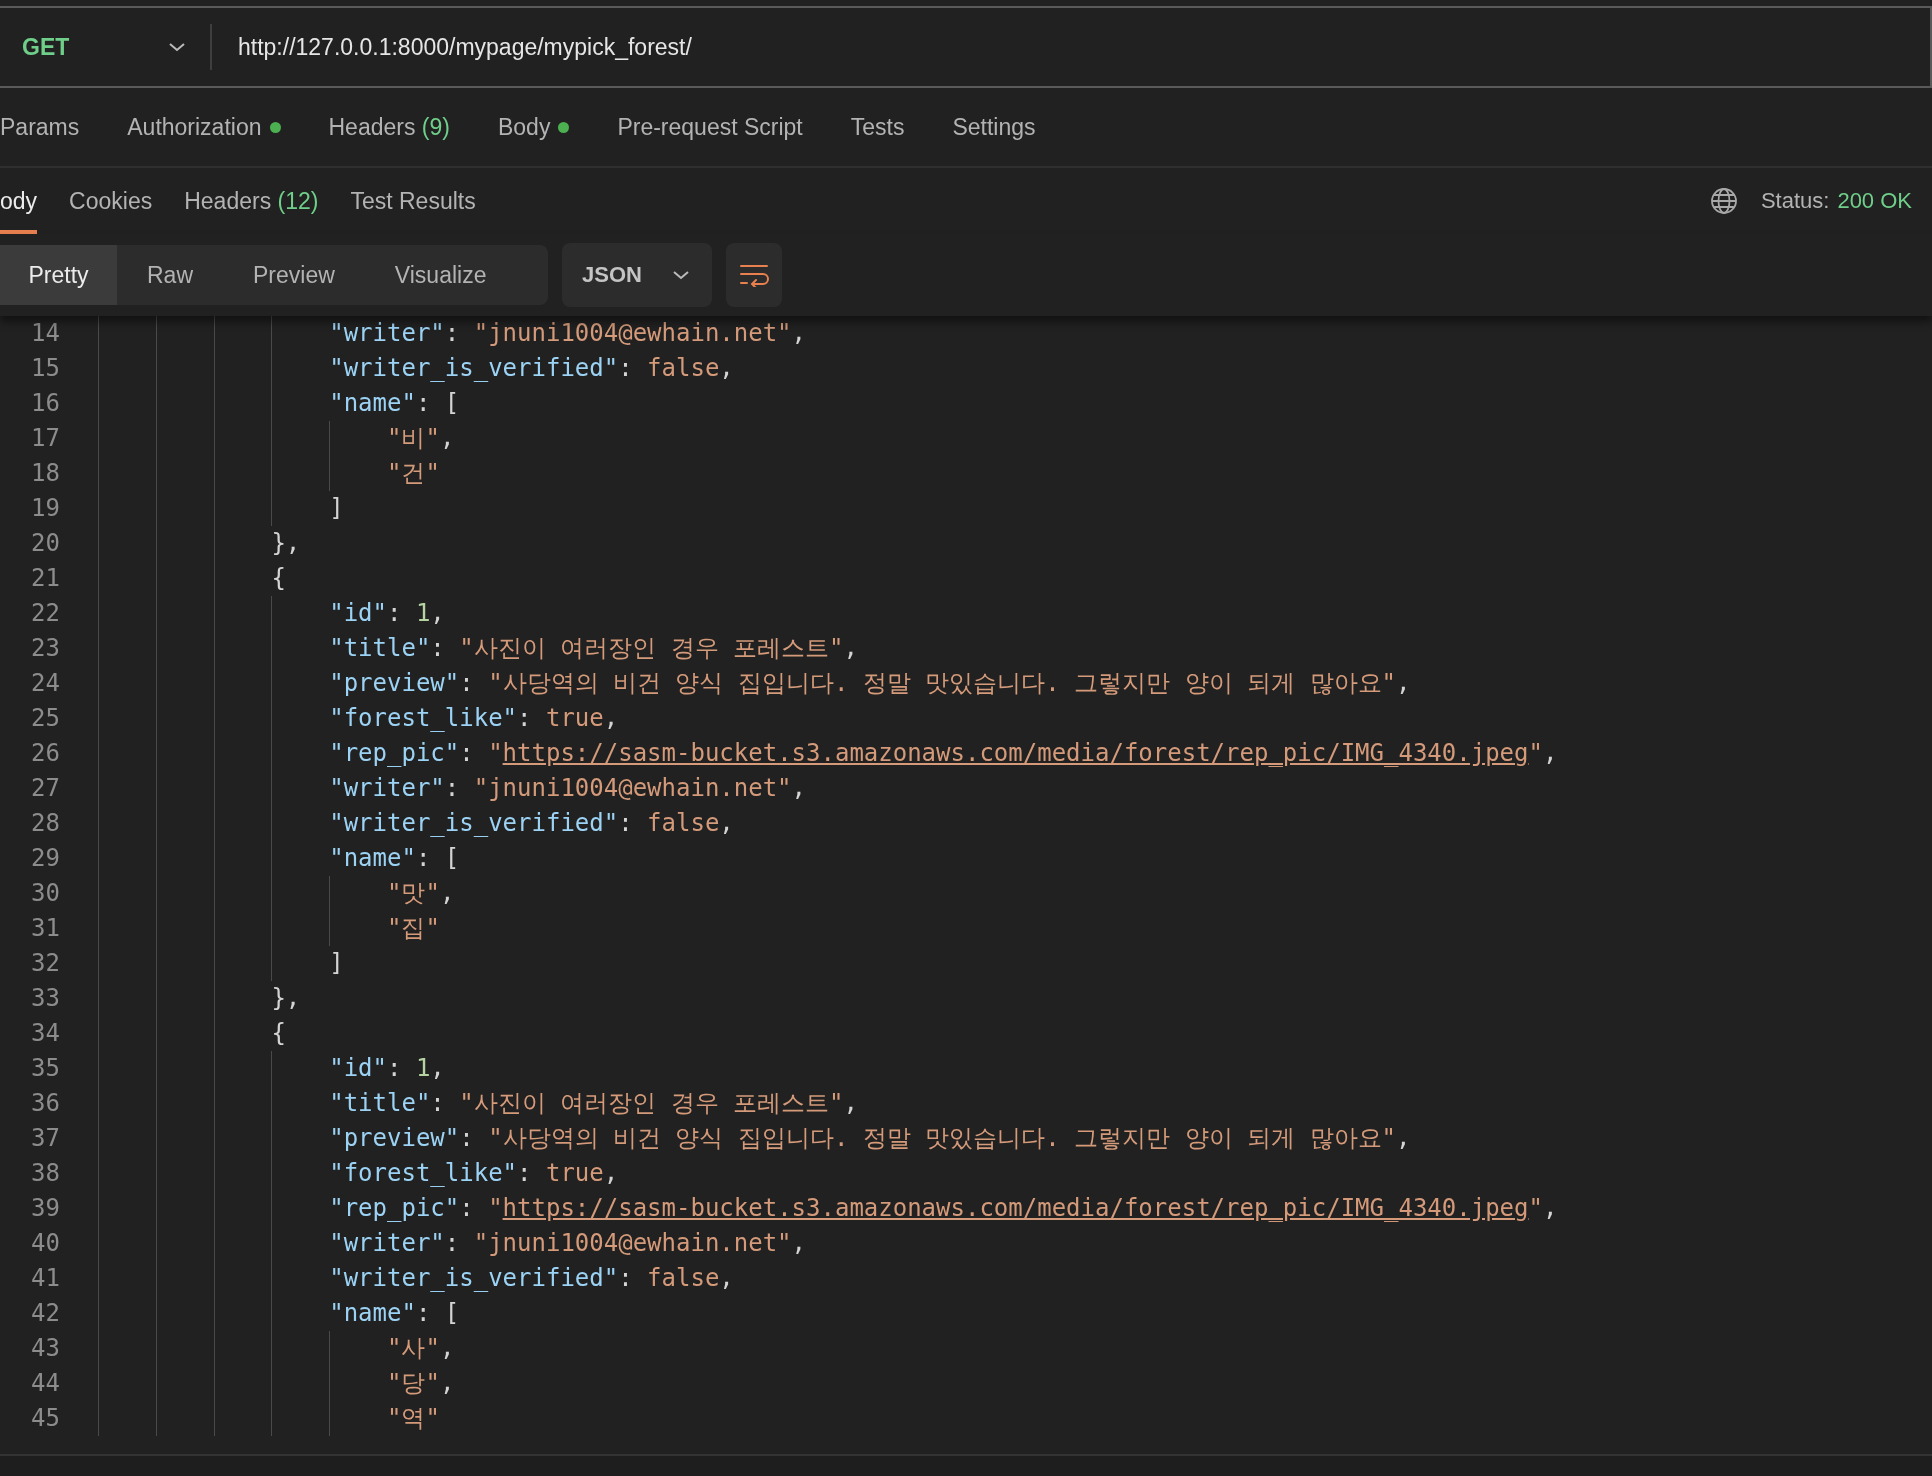 The image size is (1932, 1476). Describe the element at coordinates (994, 127) in the screenshot. I see `request-tab: Settings` at that location.